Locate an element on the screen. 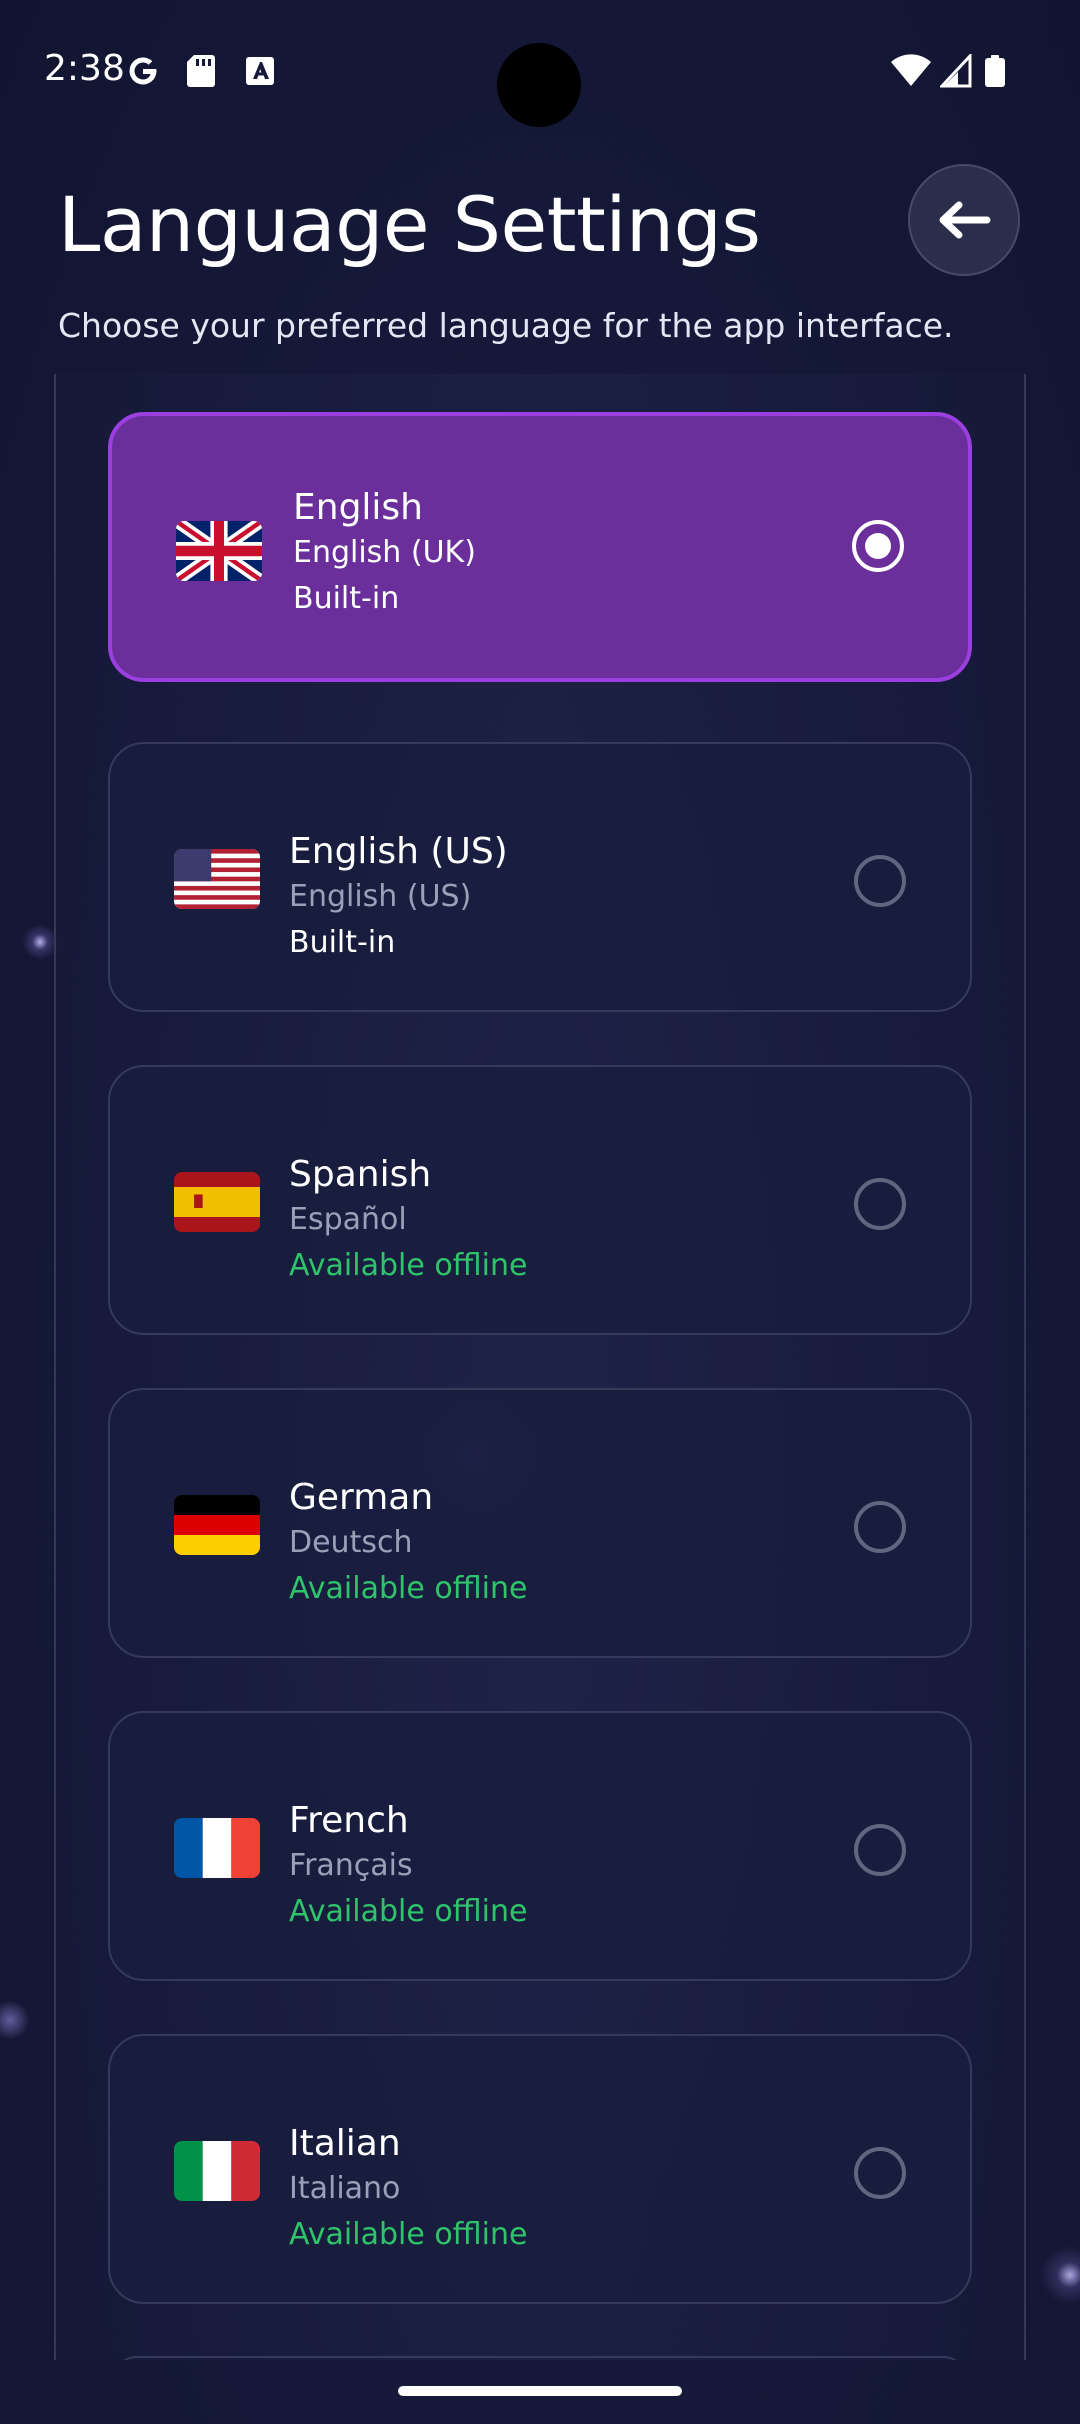  language-option-spanish: Spanish Español Available offline is located at coordinates (540, 1200).